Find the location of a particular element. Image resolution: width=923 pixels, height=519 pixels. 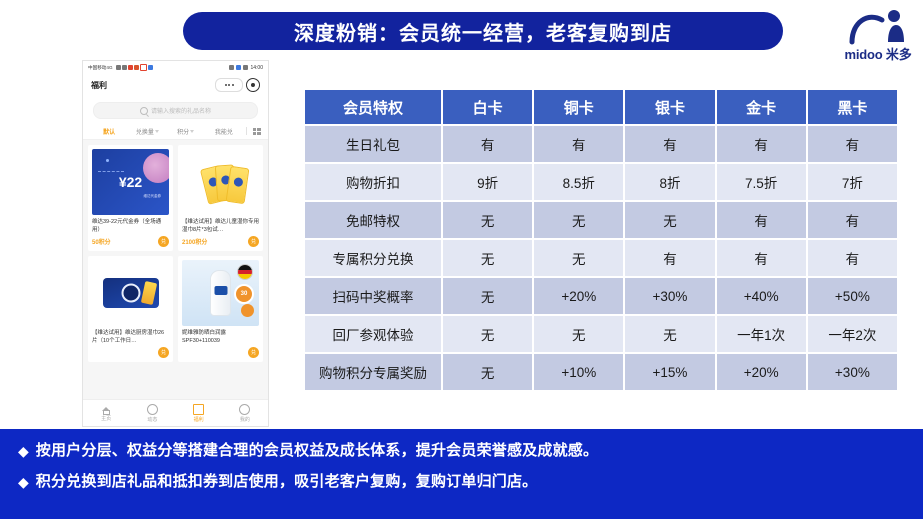

gift-thumbnail-kitchen-wipes is located at coordinates (130, 293).